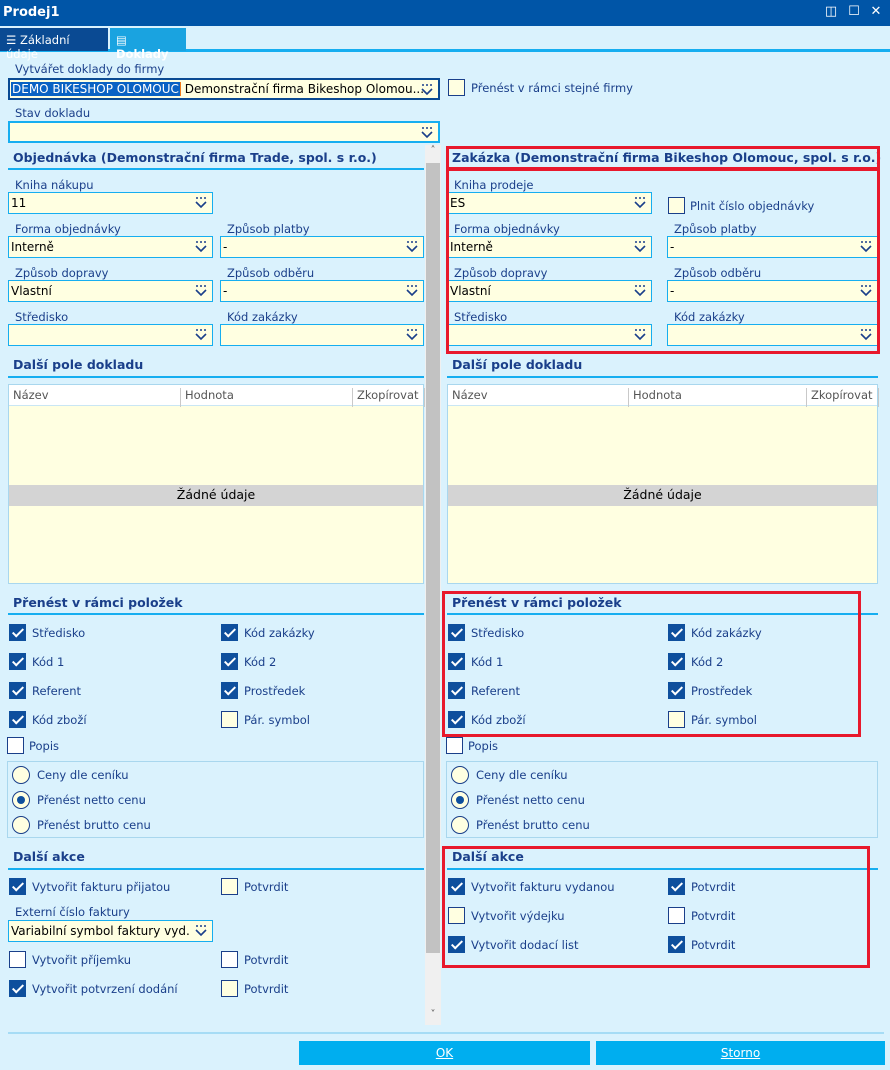 The height and width of the screenshot is (1070, 890). I want to click on book-select: 11, so click(110, 203).